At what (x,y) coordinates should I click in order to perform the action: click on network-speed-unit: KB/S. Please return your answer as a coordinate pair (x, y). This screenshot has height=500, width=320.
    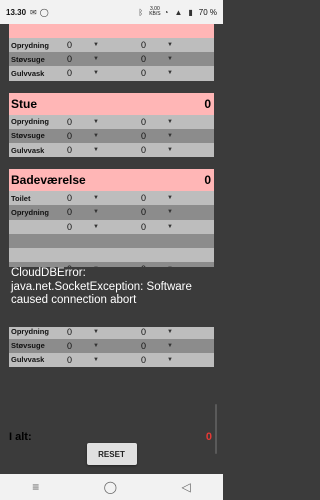
    Looking at the image, I should click on (155, 14).